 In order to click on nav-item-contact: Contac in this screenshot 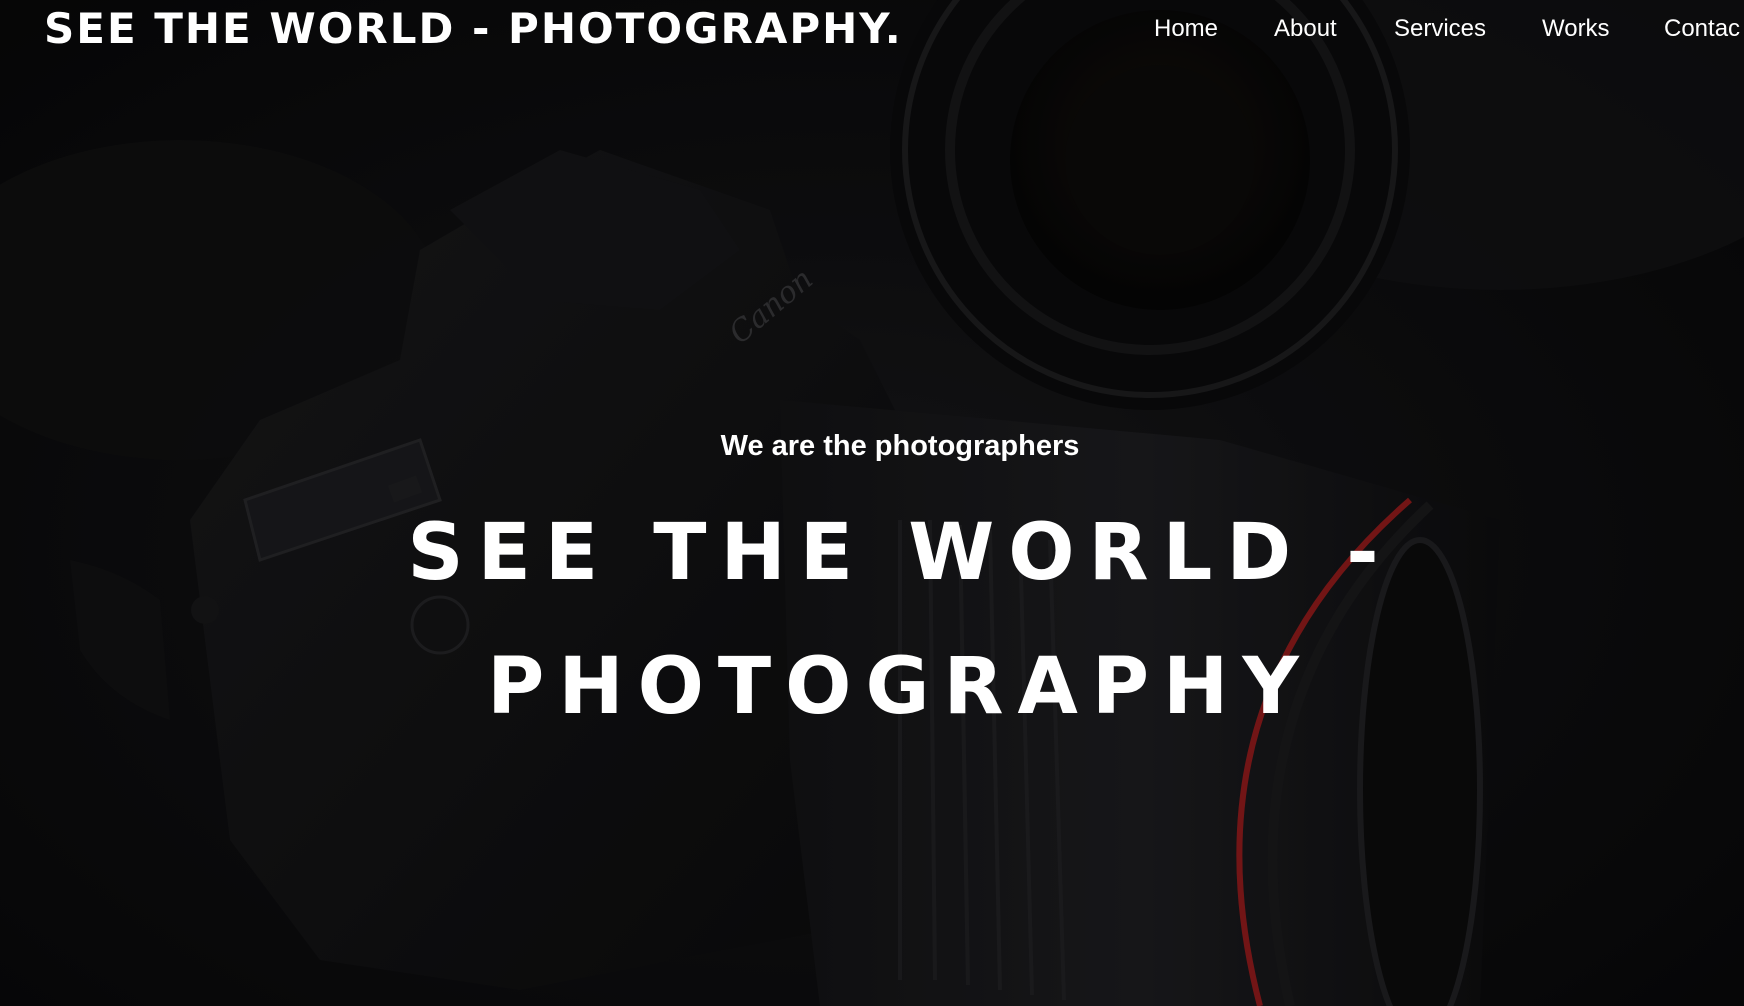, I will do `click(1702, 29)`.